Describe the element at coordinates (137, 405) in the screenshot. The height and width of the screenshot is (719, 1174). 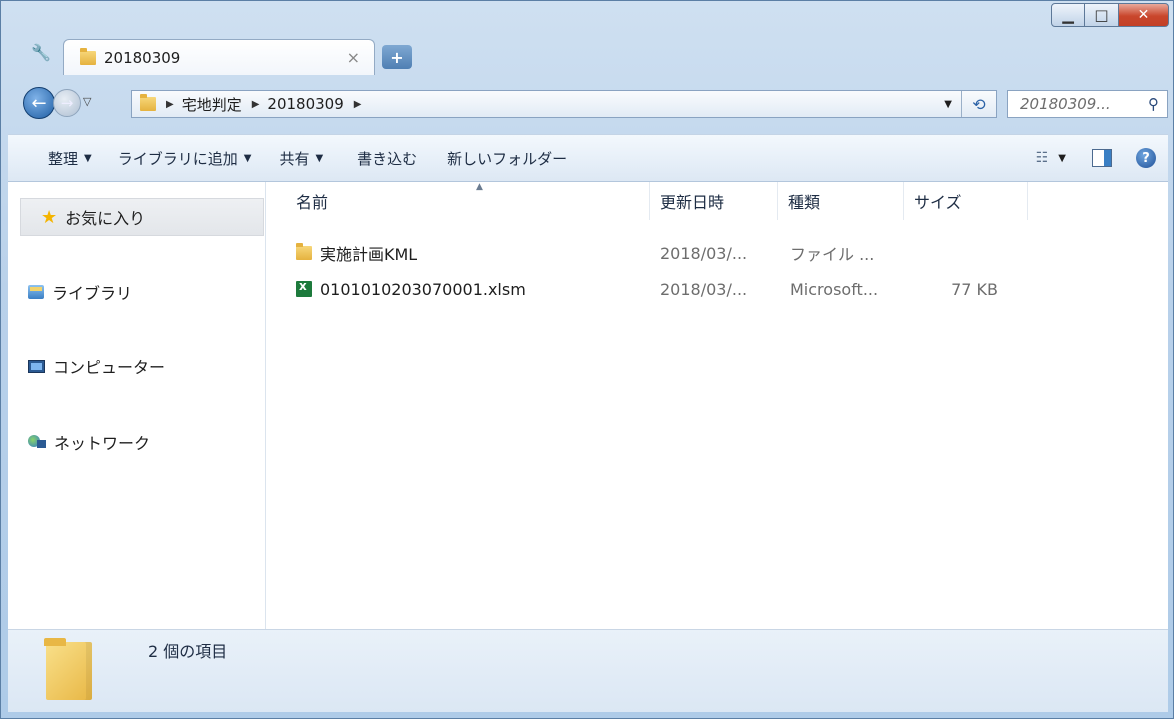
I see `navigation-pane: ★ お気に入り ライブラリ コンピューター ネットワーク` at that location.